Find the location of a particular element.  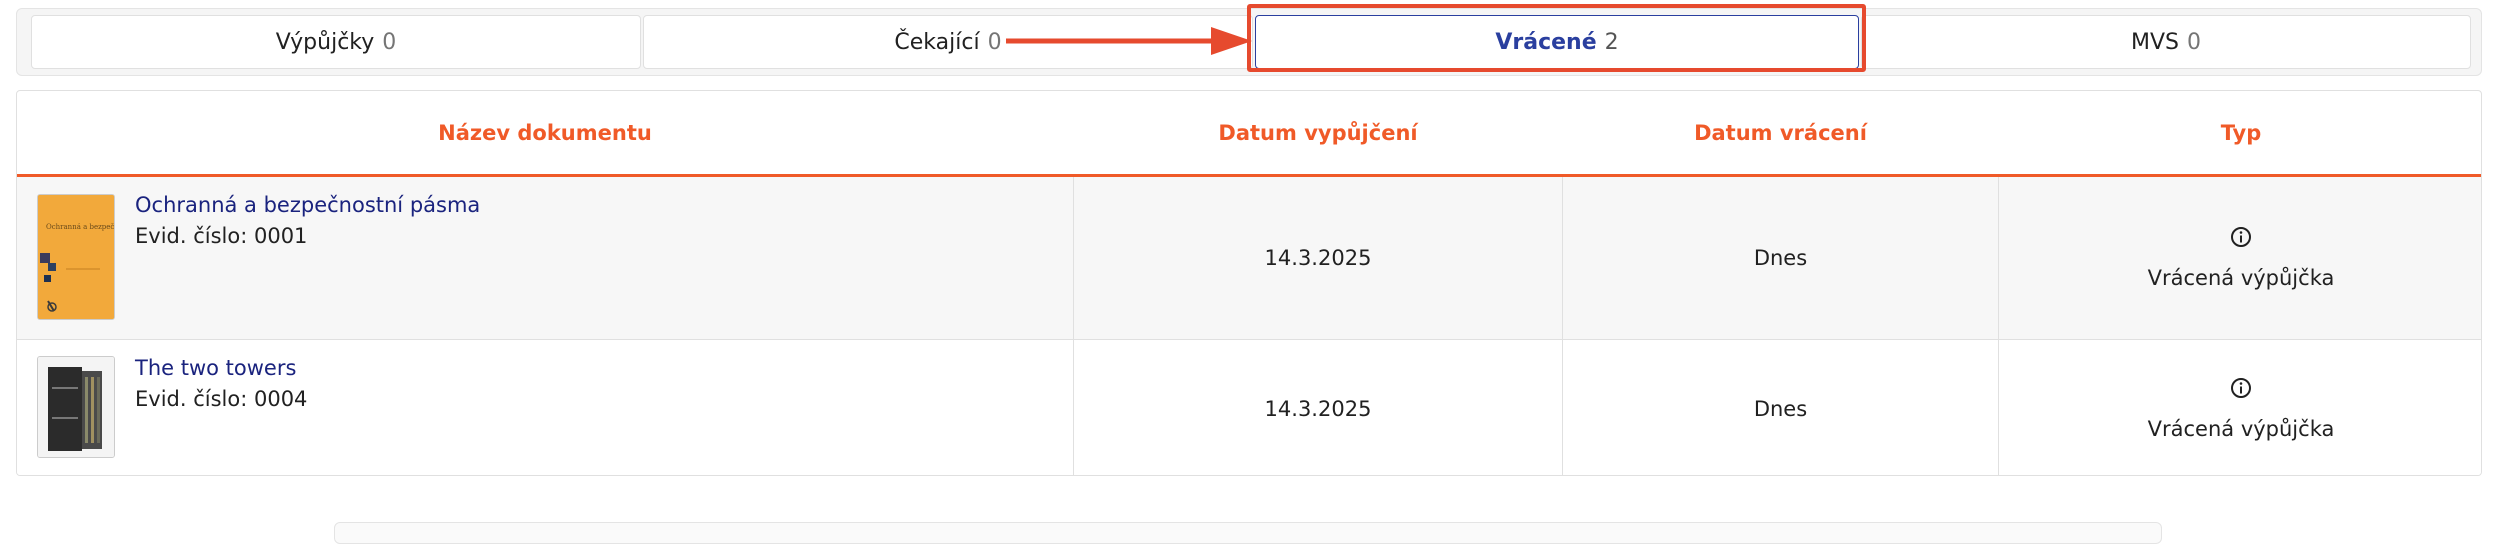

book-boxset-art is located at coordinates (76, 407).